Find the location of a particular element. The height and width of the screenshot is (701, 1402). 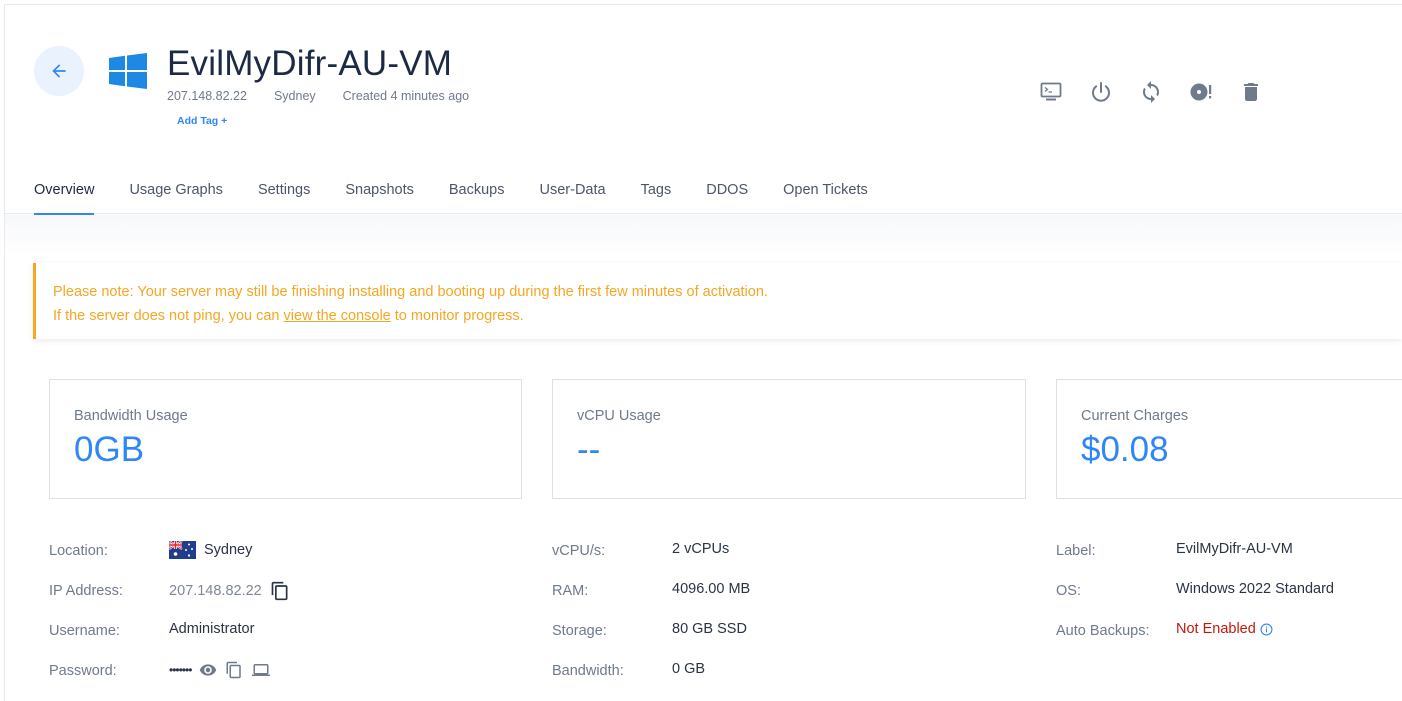

os-row: OS: Windows 2022 Standard is located at coordinates (1195, 601).